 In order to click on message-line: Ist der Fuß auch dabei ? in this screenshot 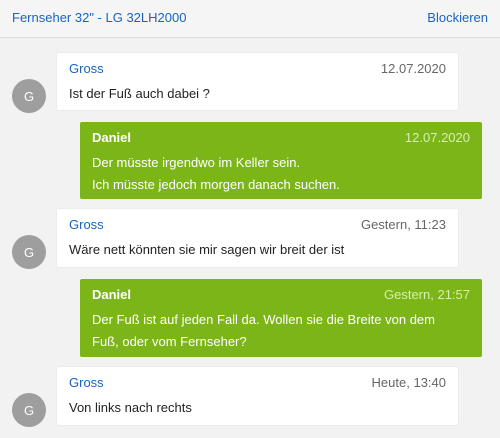, I will do `click(139, 93)`.